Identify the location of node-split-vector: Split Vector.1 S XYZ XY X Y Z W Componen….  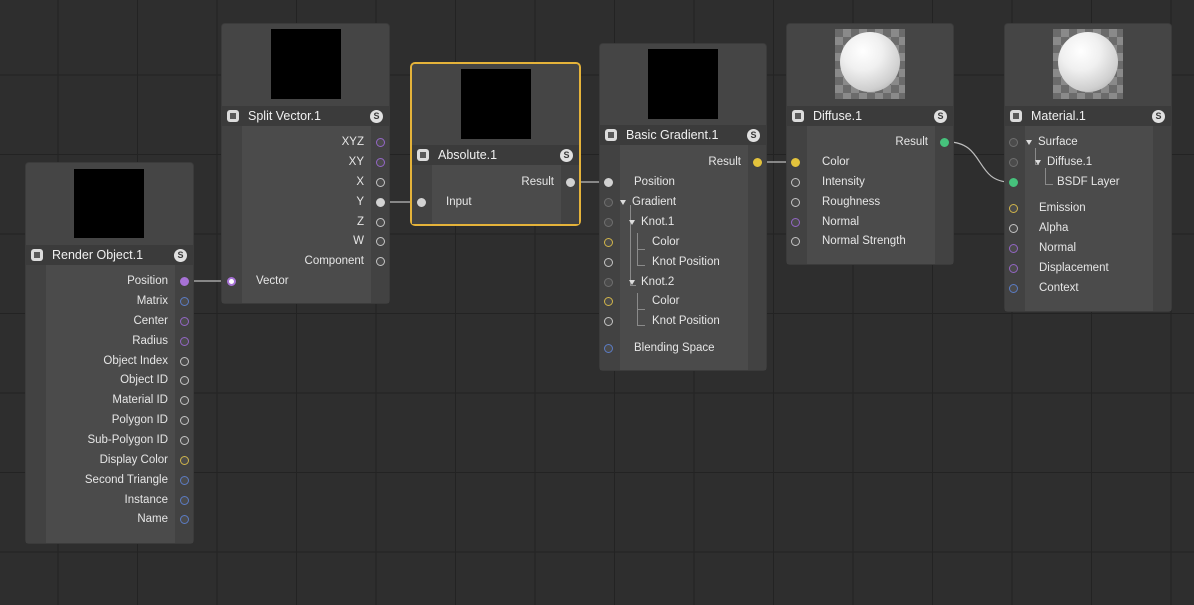
(305, 163).